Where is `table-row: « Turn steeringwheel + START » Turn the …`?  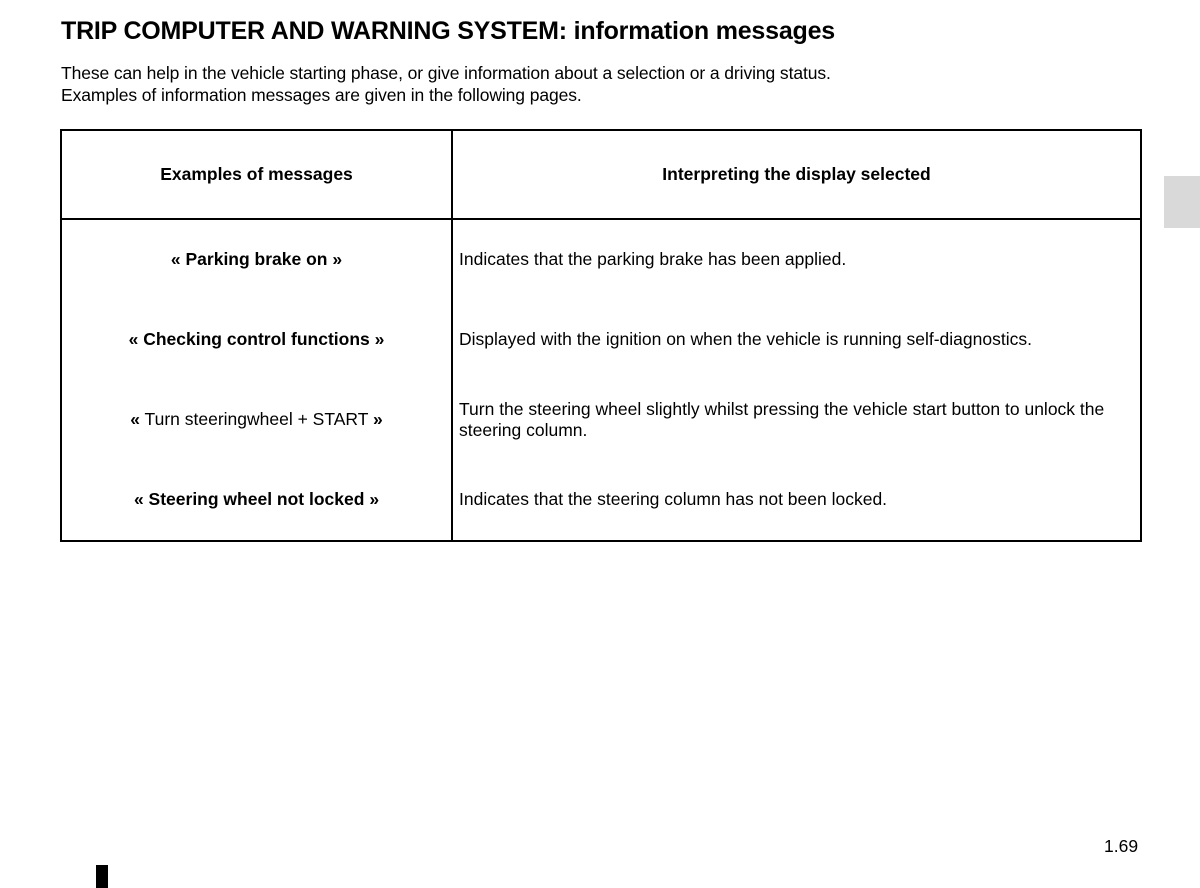 table-row: « Turn steeringwheel + START » Turn the … is located at coordinates (601, 420).